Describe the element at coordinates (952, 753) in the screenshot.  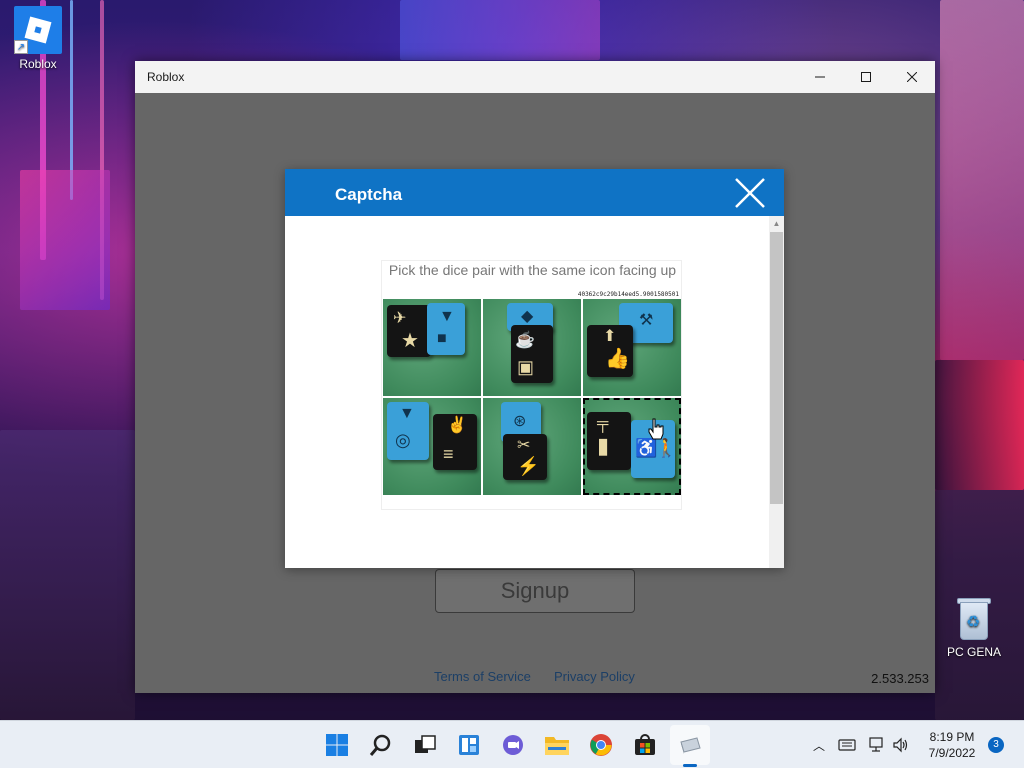
I see `clock-date: 7/9/2022` at that location.